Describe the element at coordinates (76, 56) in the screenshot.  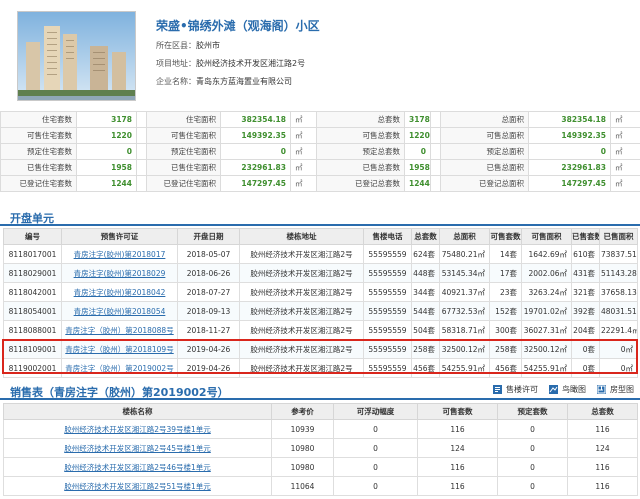
I see `building-photo` at that location.